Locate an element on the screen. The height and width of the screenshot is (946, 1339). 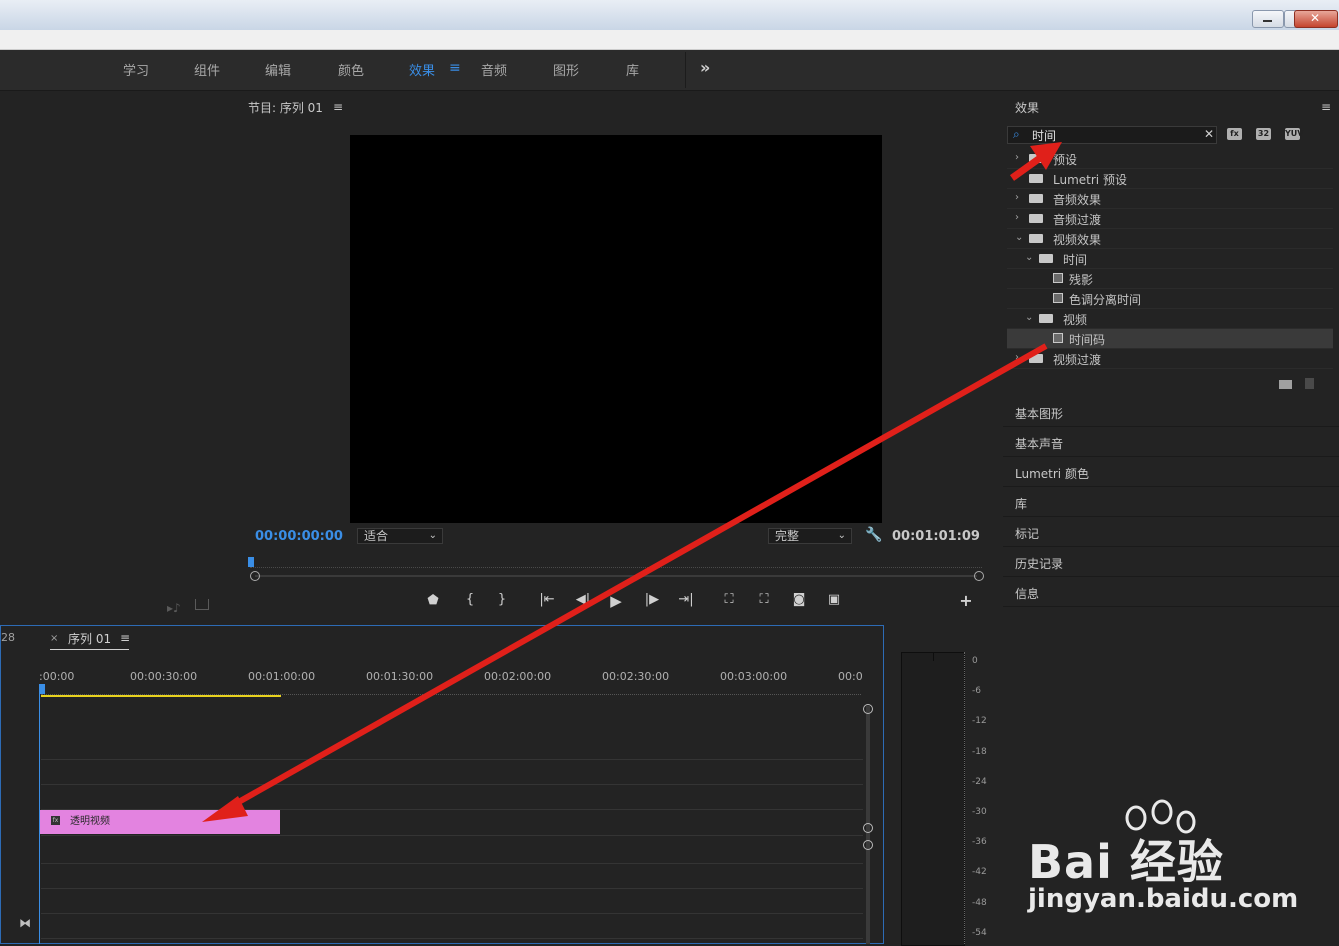
watermark-brand: Bai 经验 is located at coordinates (1126, 862).